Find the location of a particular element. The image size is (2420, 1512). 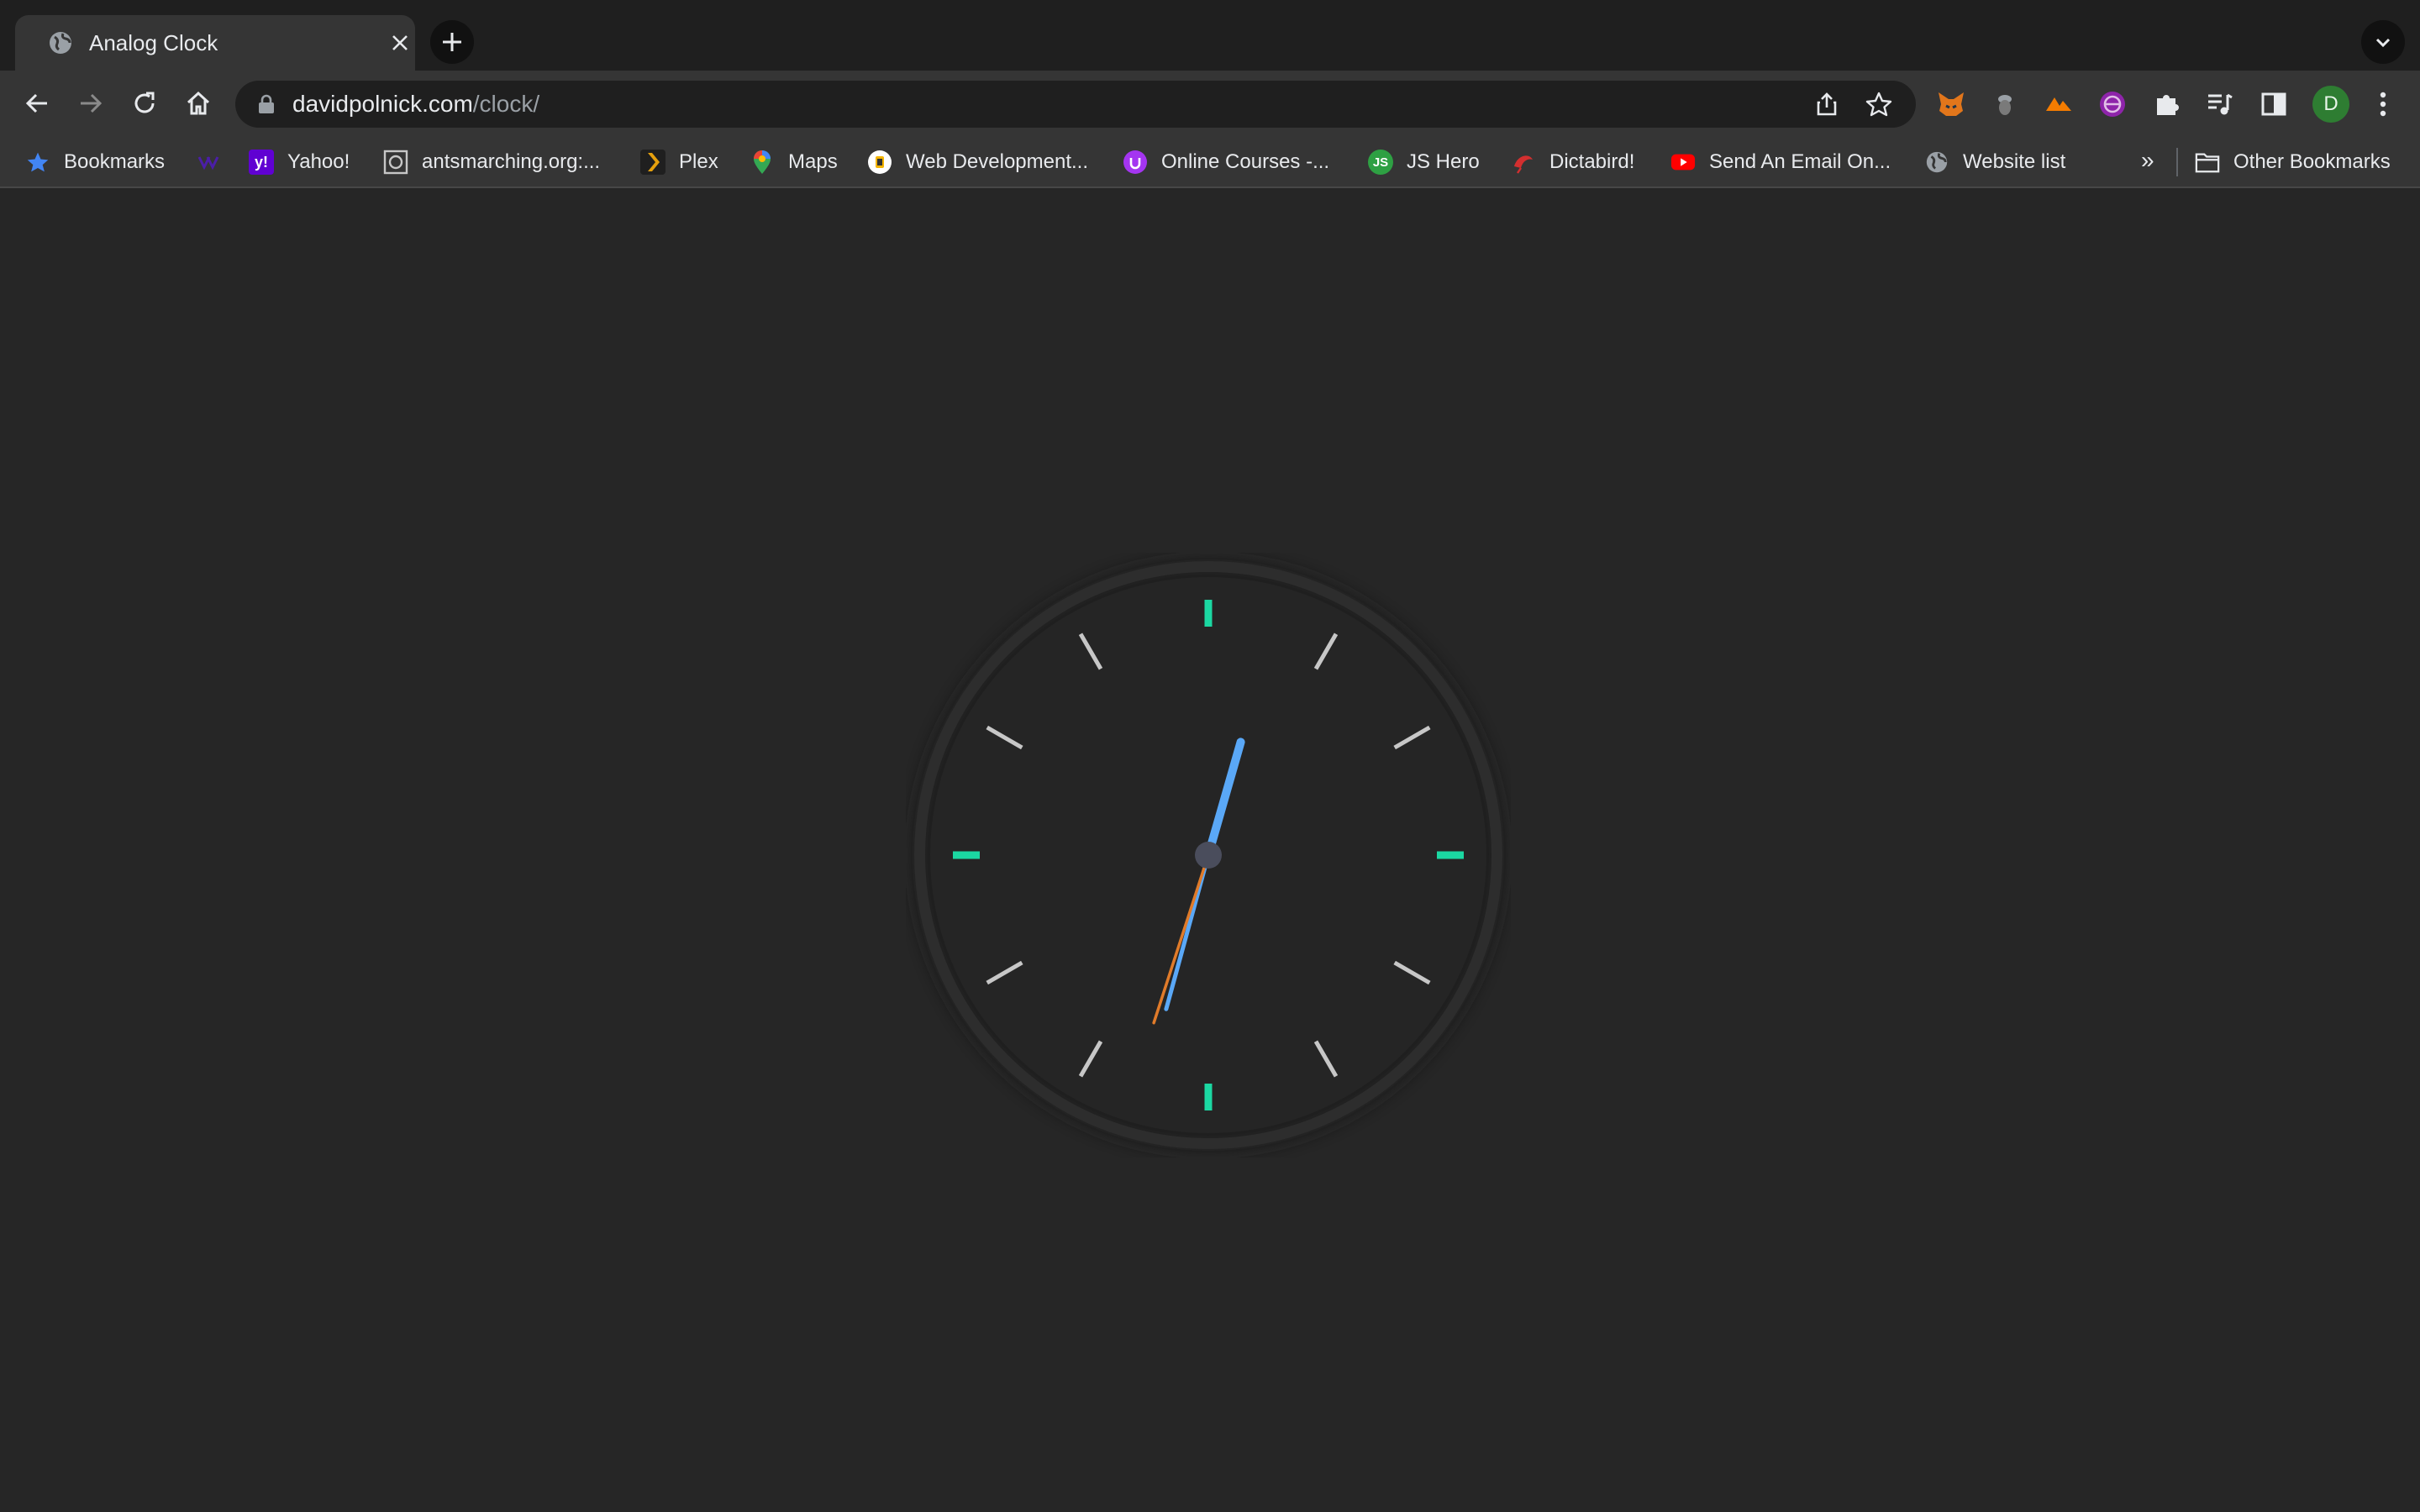

folder-icon is located at coordinates (2208, 162).